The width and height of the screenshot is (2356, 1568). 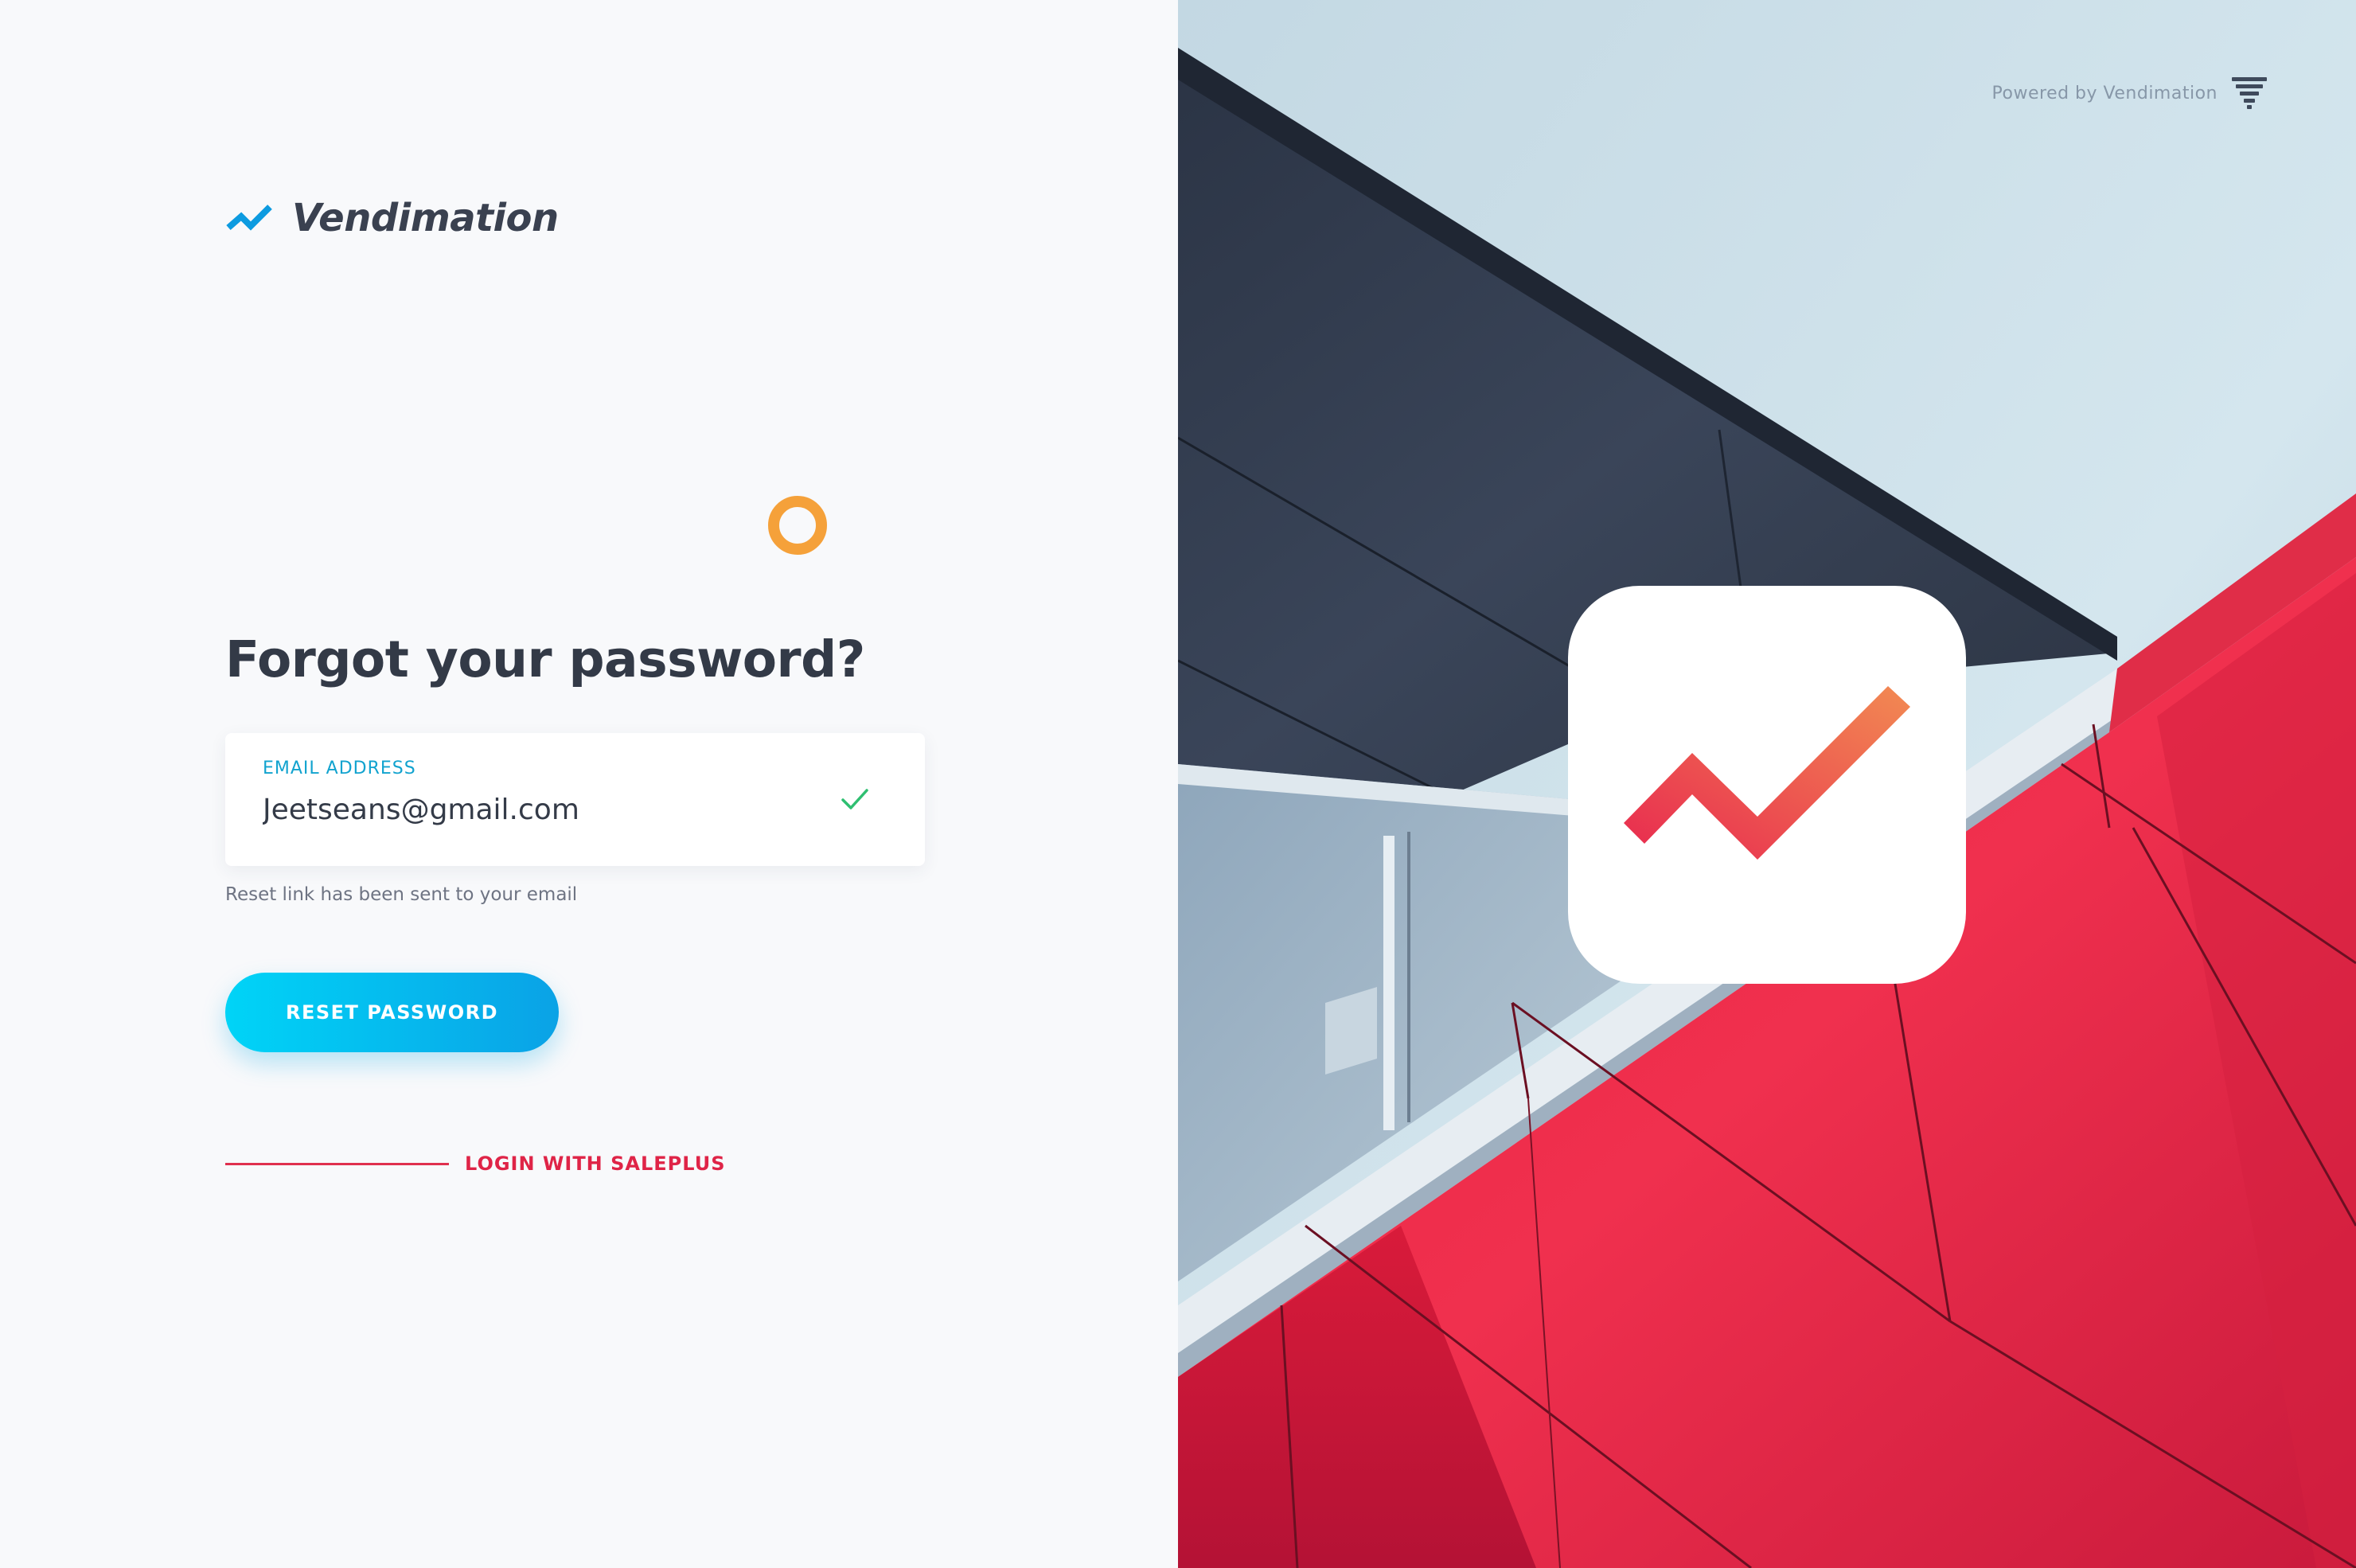 I want to click on funnel-logo-icon, so click(x=2249, y=93).